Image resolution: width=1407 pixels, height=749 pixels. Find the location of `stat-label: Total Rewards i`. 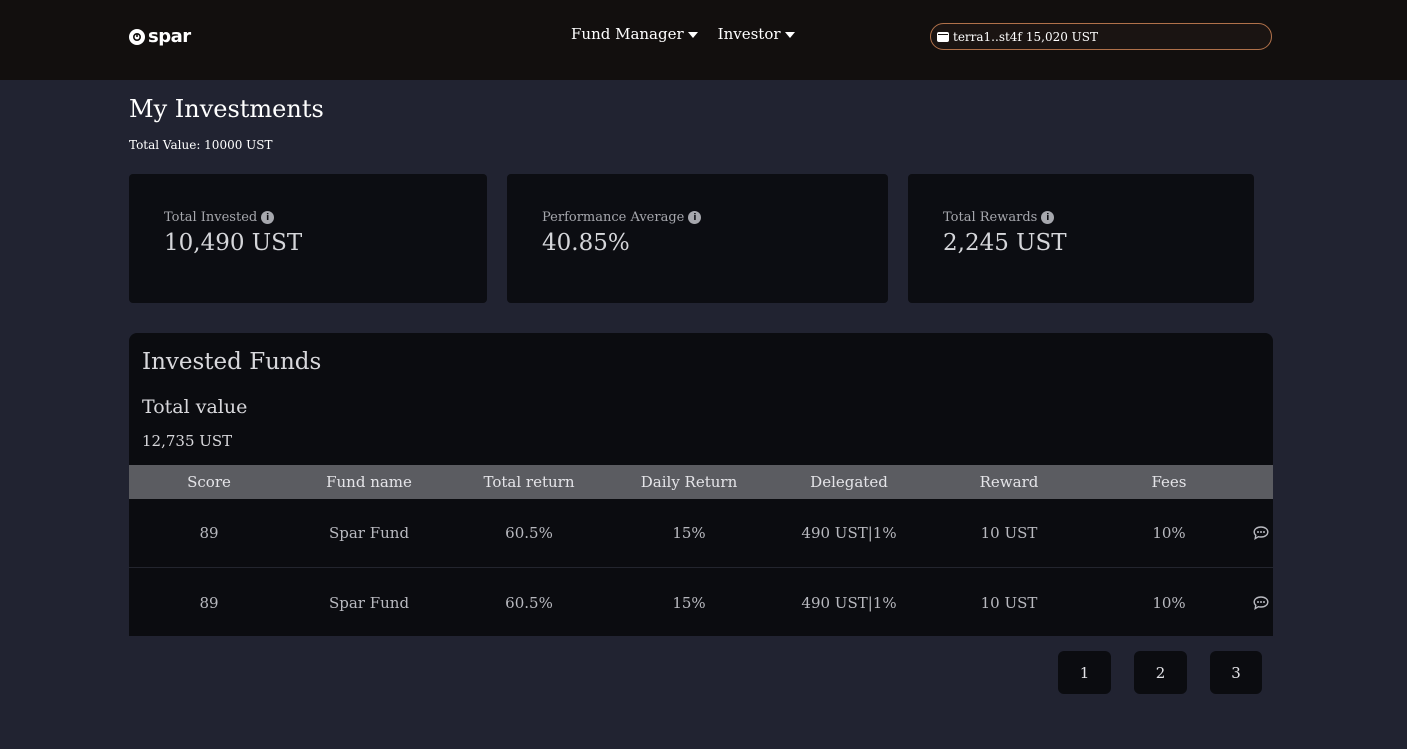

stat-label: Total Rewards i is located at coordinates (999, 217).